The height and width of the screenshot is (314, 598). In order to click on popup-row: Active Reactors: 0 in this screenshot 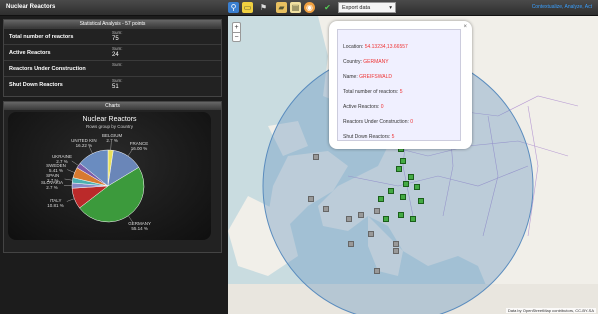, I will do `click(363, 107)`.